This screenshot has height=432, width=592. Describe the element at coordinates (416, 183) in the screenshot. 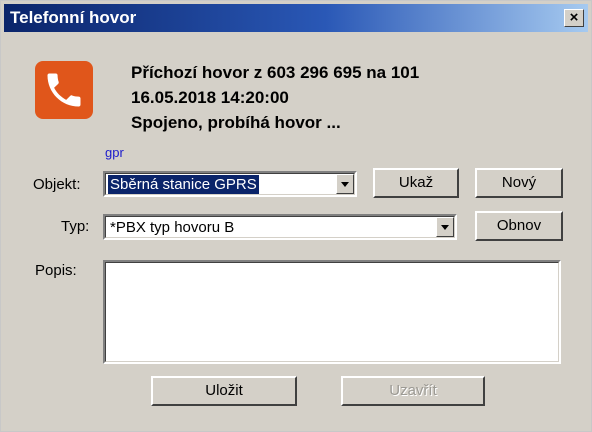

I see `ukaz-button: Ukaž` at that location.